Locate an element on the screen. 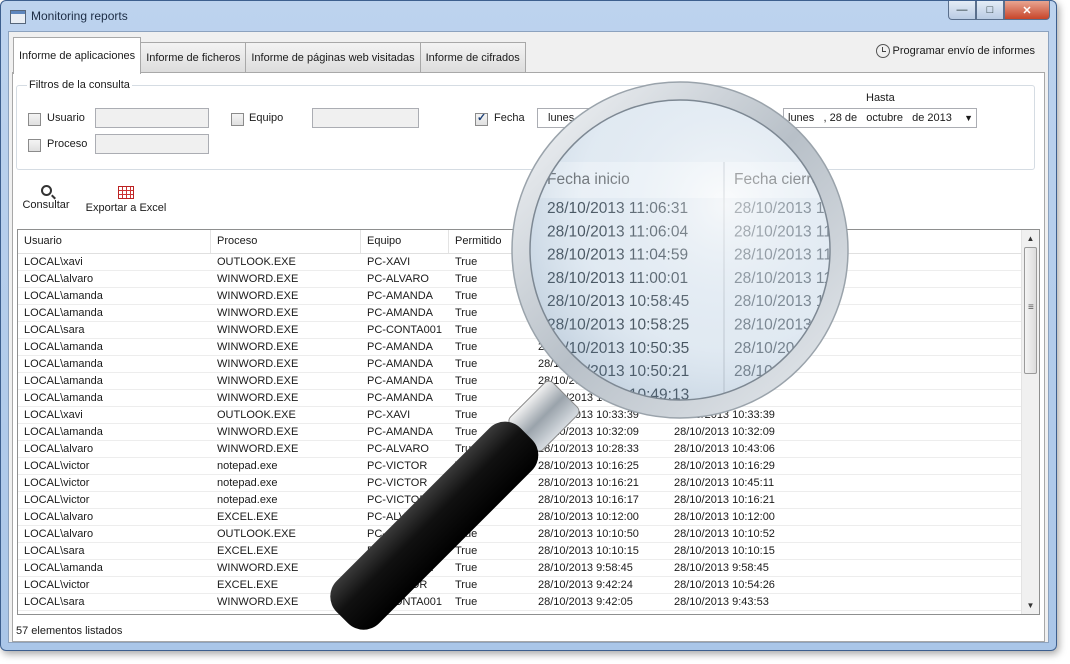 The height and width of the screenshot is (664, 1070). cell-fecha-inicio: 28/10/2013 11:04:59 is located at coordinates (588, 296).